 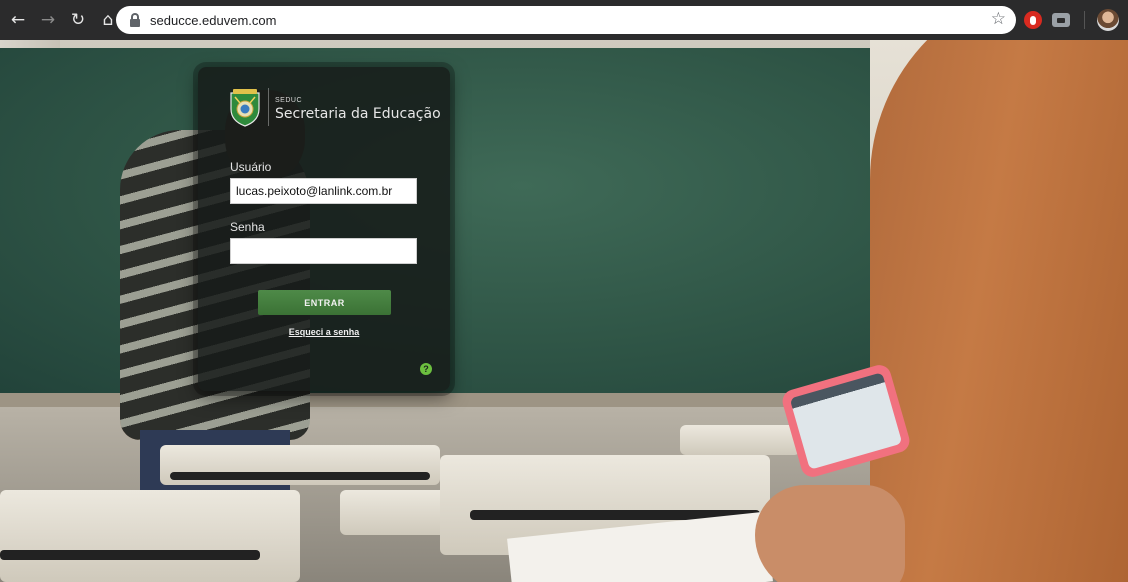 I want to click on brand-name: Secretaria da Educação, so click(x=358, y=114).